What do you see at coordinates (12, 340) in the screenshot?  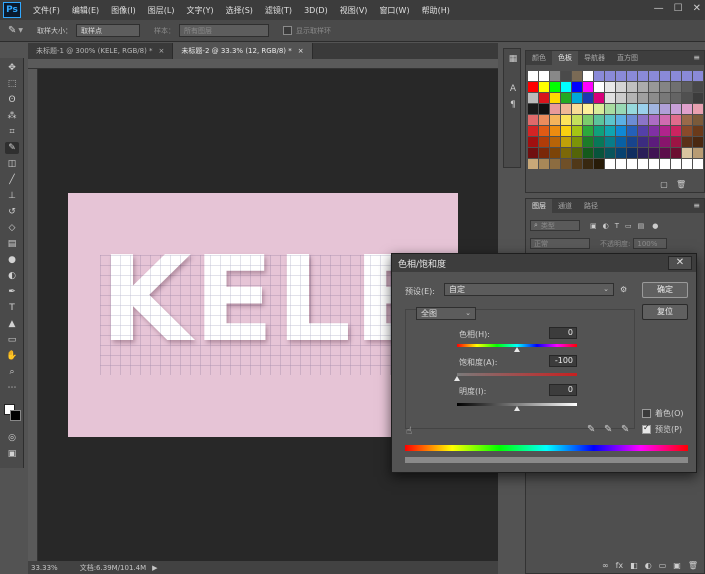 I see `shape-tool-icon: ▭` at bounding box center [12, 340].